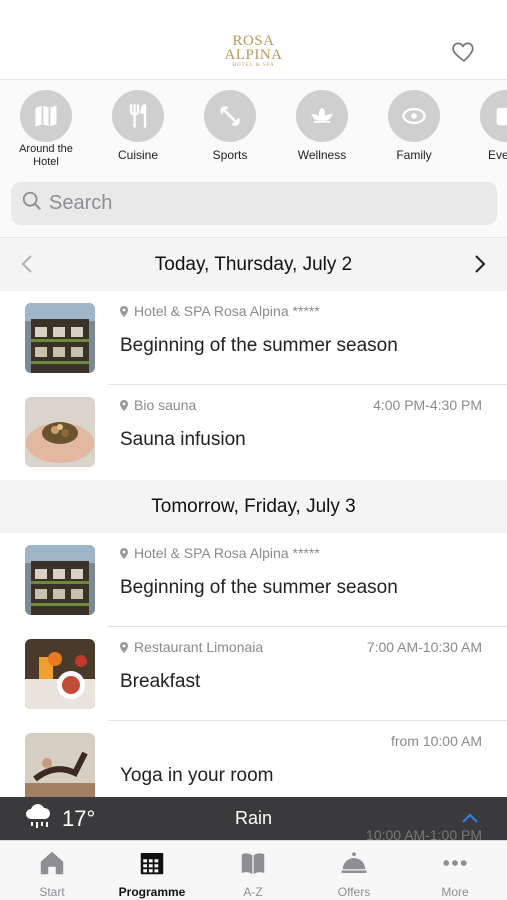  Describe the element at coordinates (138, 155) in the screenshot. I see `category-label: Cuisine` at that location.